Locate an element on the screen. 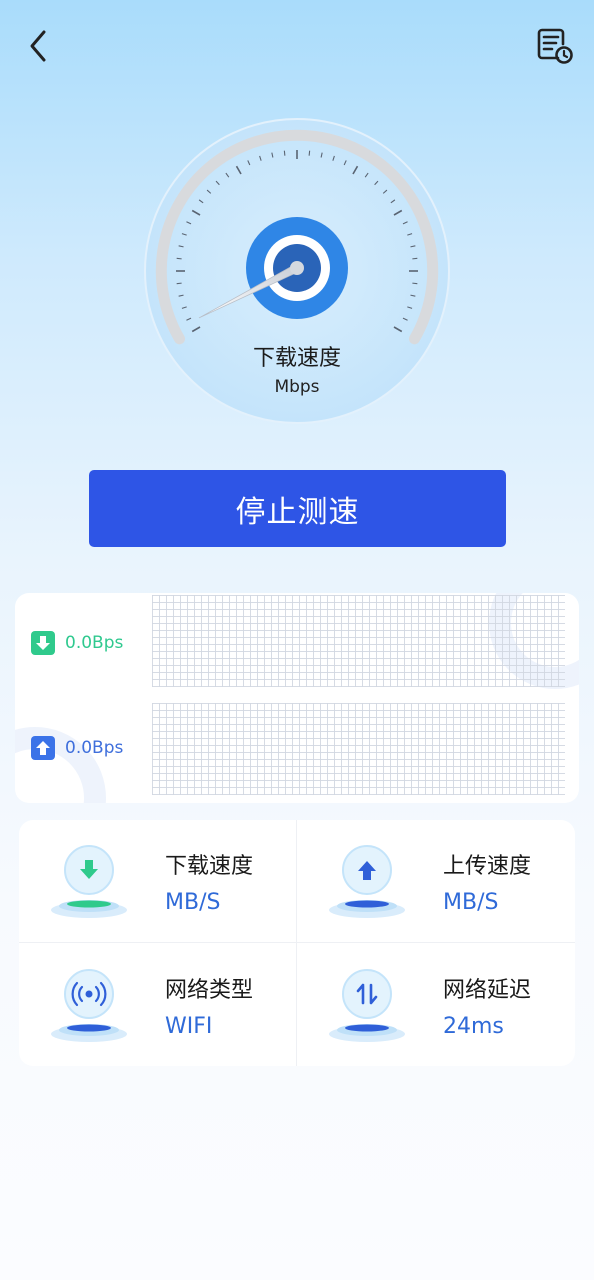 Image resolution: width=594 pixels, height=1280 pixels. upload-rate: 0.0Bps is located at coordinates (77, 748).